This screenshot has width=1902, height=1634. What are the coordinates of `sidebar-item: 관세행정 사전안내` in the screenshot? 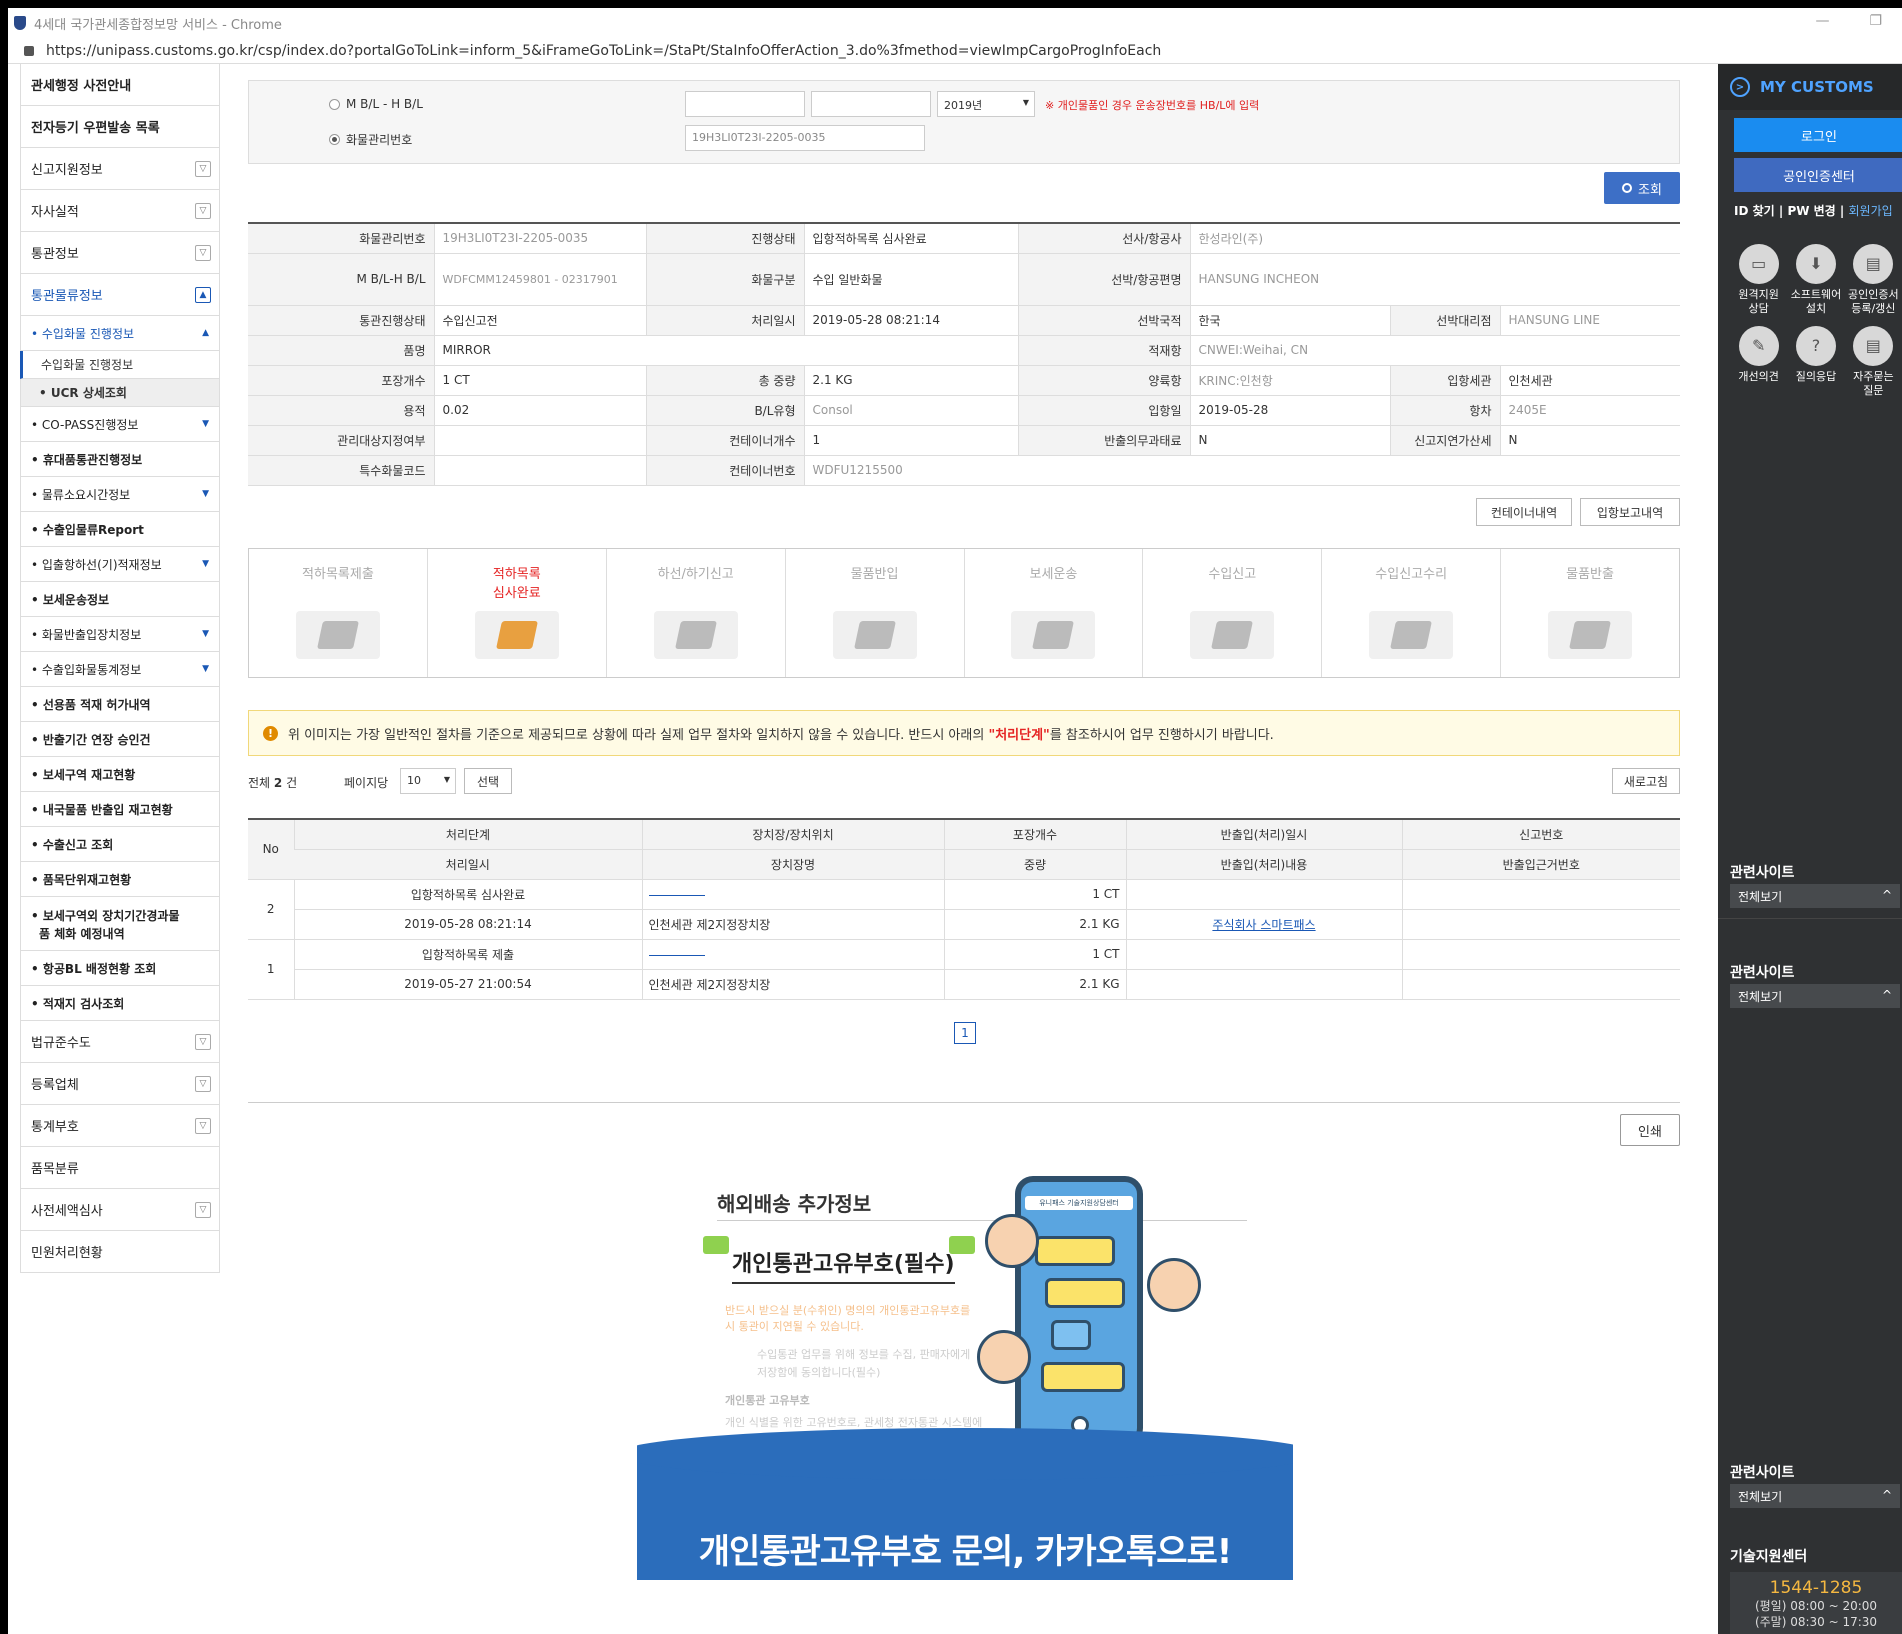 It's located at (120, 85).